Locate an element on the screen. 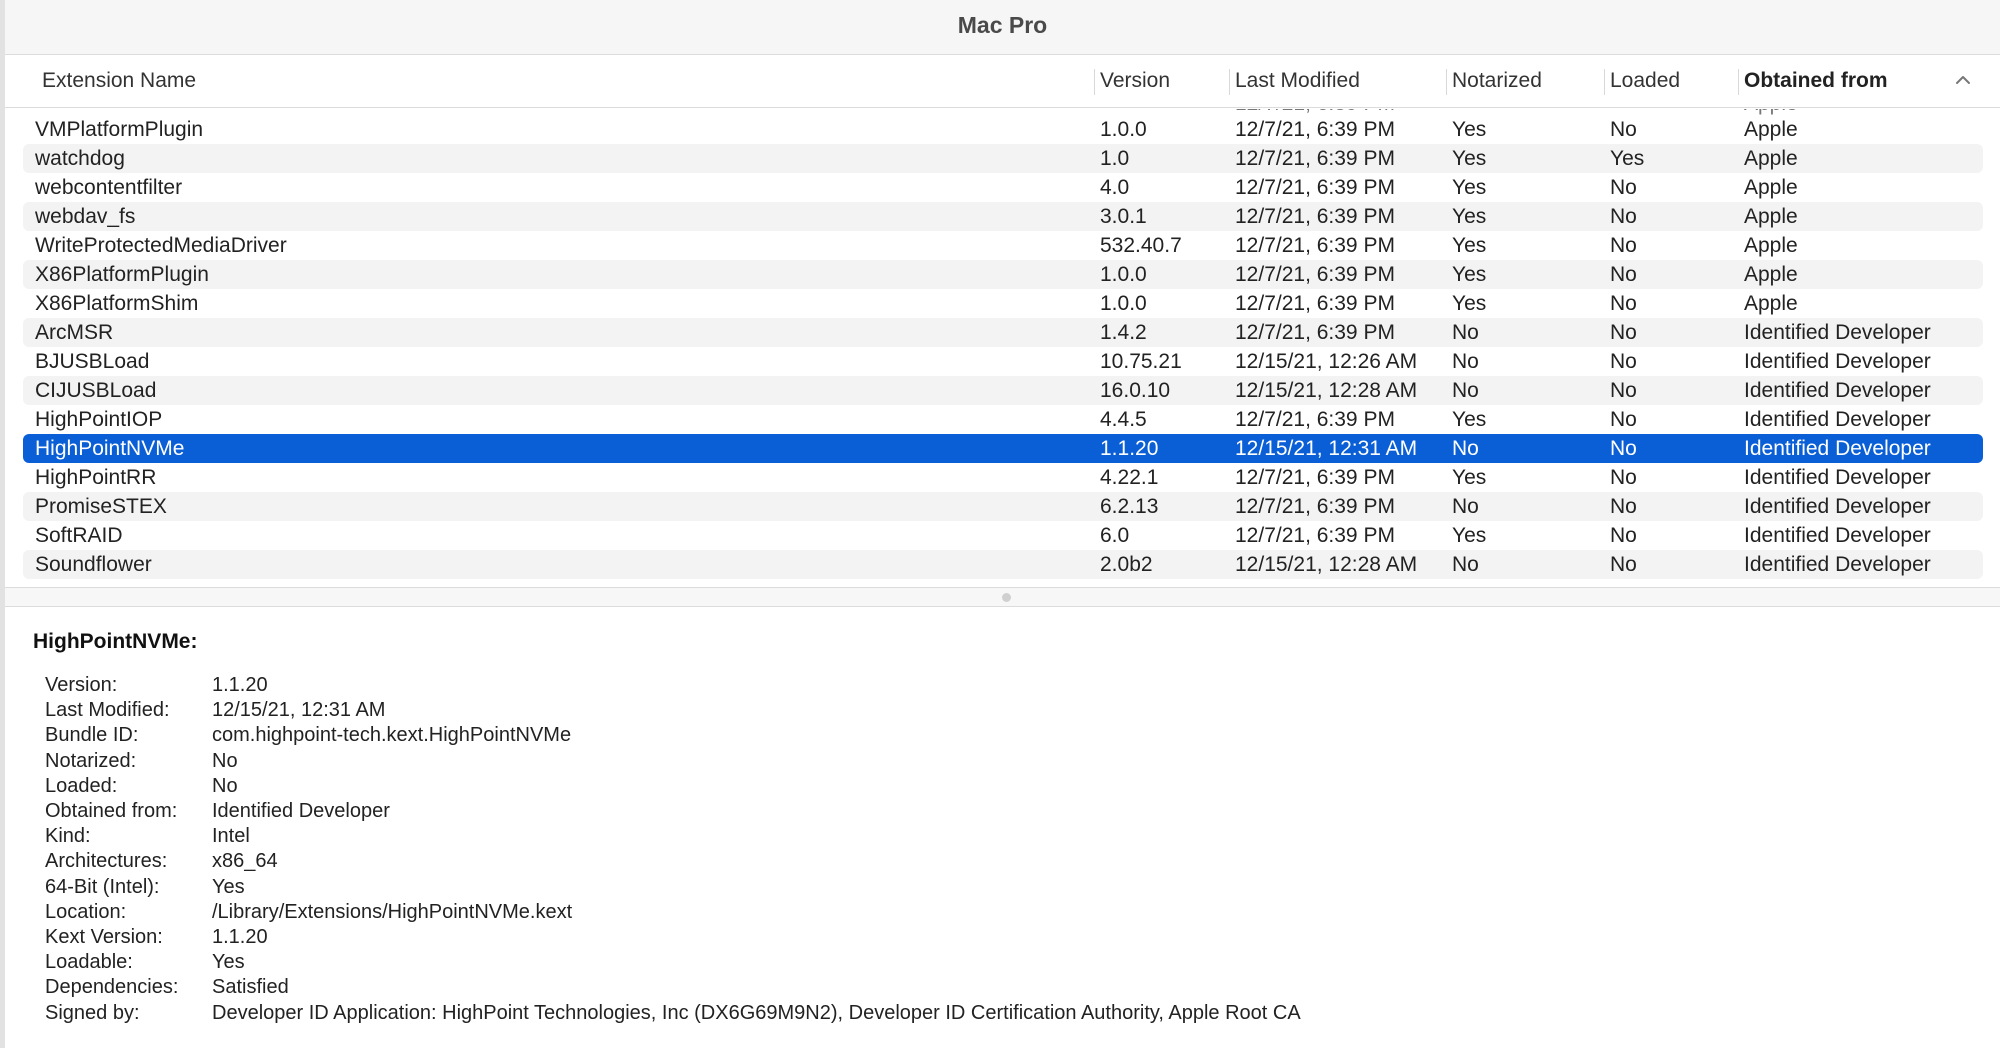  detail-label: Loadable: is located at coordinates (89, 962).